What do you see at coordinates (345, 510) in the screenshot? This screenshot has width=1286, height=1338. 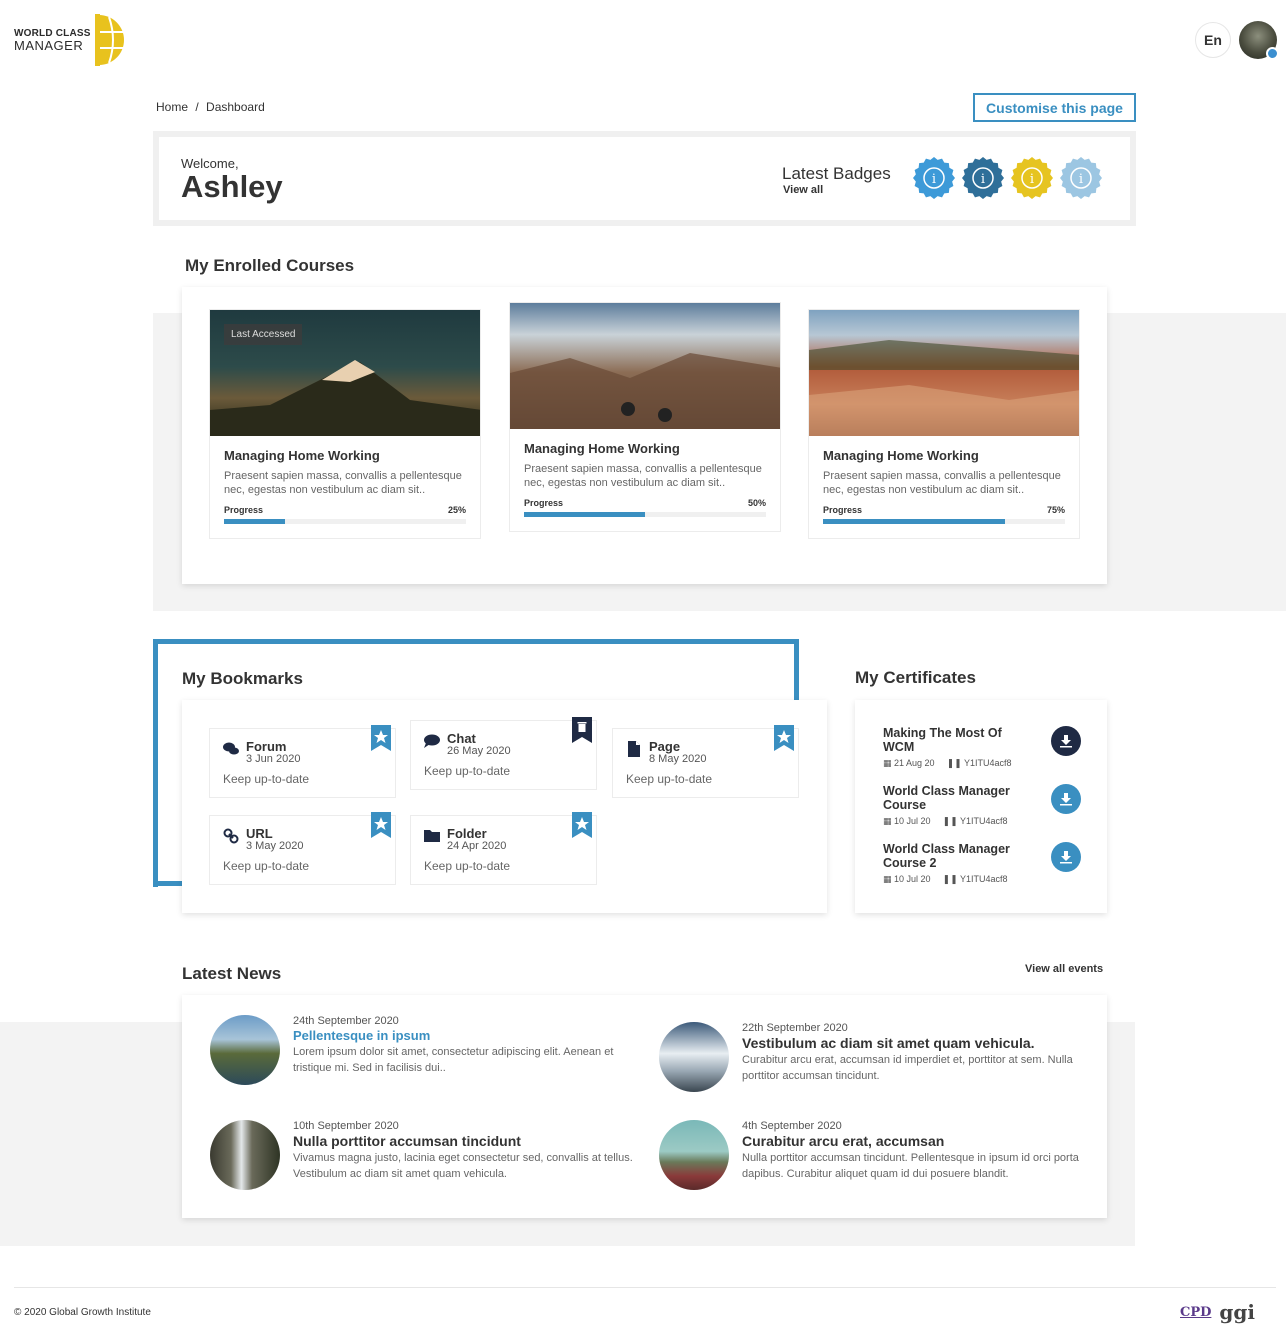 I see `progress-row: Progress 25%` at bounding box center [345, 510].